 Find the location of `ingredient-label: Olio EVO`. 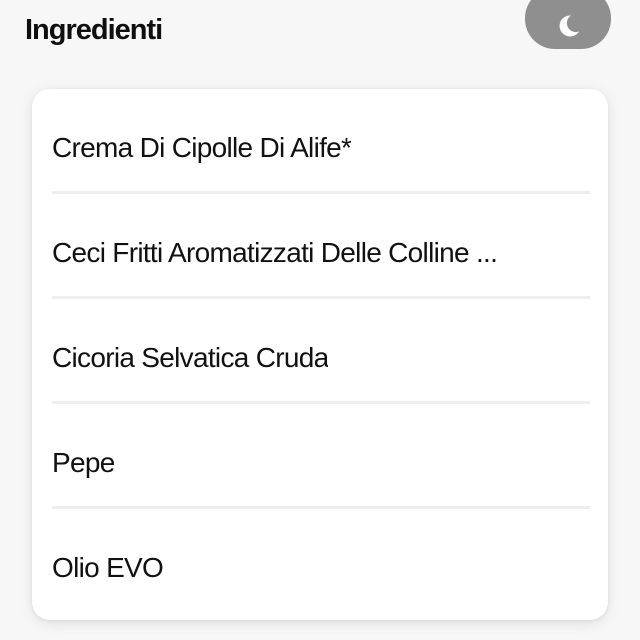

ingredient-label: Olio EVO is located at coordinates (108, 567).